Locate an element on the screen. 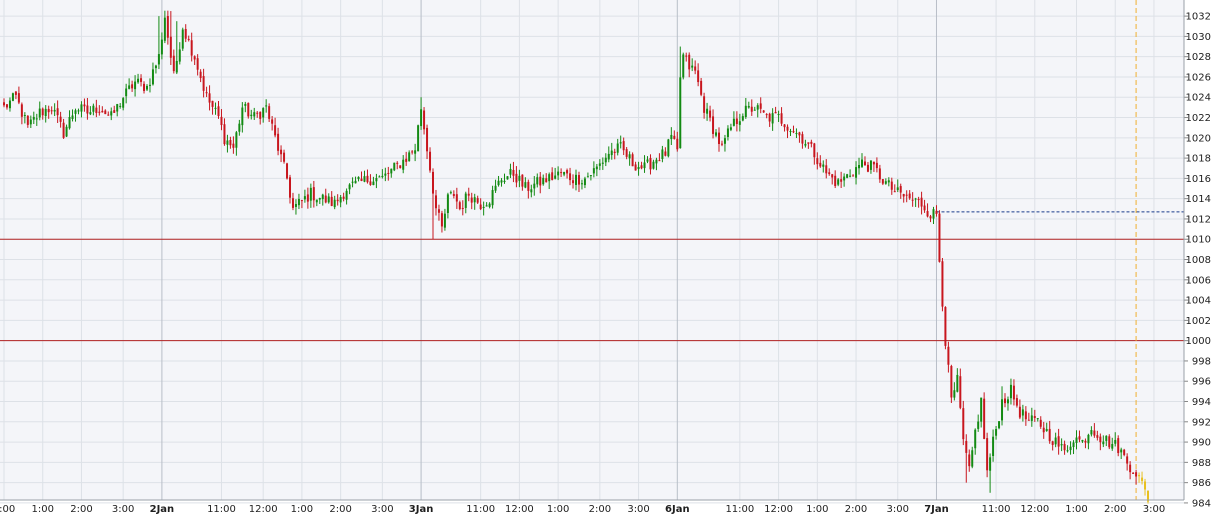 This screenshot has height=519, width=1216. x-tick-label: 2:00 is located at coordinates (600, 509).